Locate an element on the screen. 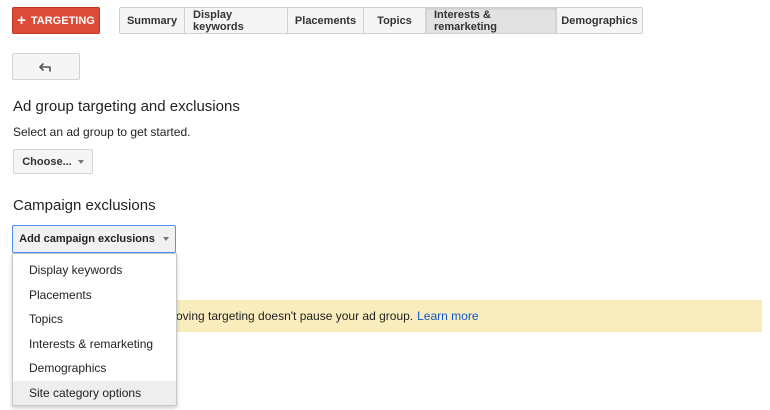 The image size is (770, 410). menu-item-placements: Placements is located at coordinates (94, 295).